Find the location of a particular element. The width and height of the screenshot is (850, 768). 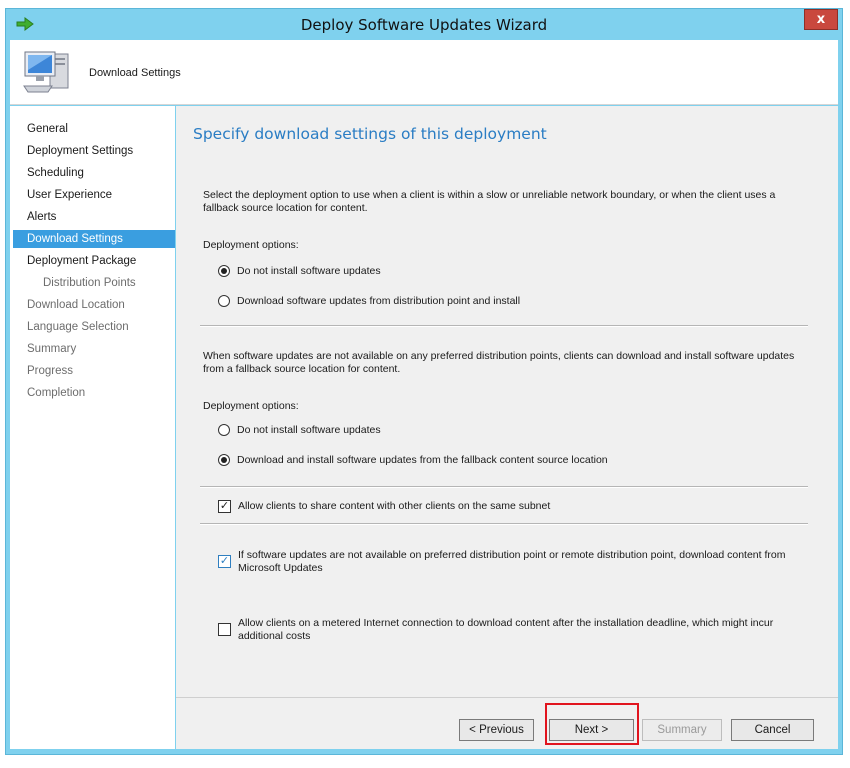

sidebar-item-completion: Completion is located at coordinates (56, 393).